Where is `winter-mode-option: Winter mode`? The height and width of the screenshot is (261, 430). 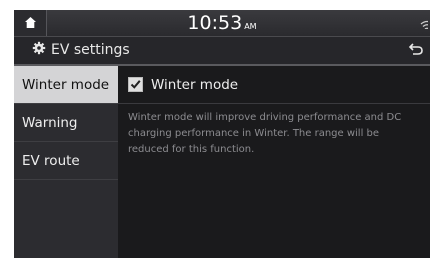 winter-mode-option: Winter mode is located at coordinates (274, 85).